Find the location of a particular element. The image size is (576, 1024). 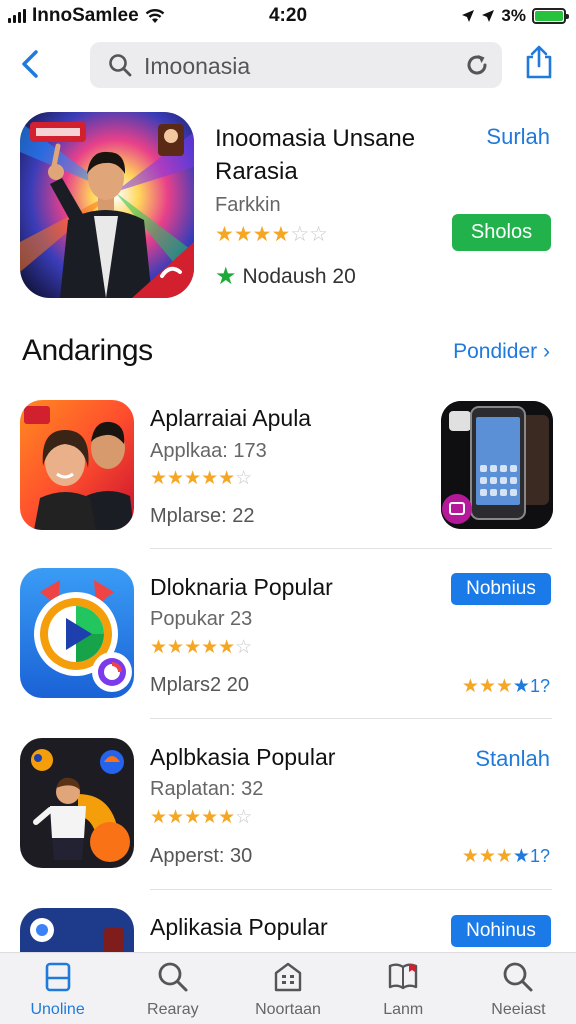

phone-thumbnail is located at coordinates (497, 465).